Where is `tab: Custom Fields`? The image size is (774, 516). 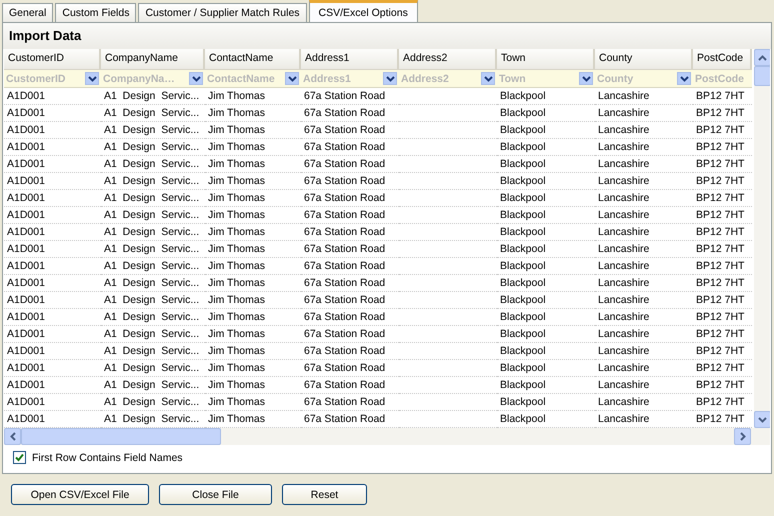 tab: Custom Fields is located at coordinates (95, 12).